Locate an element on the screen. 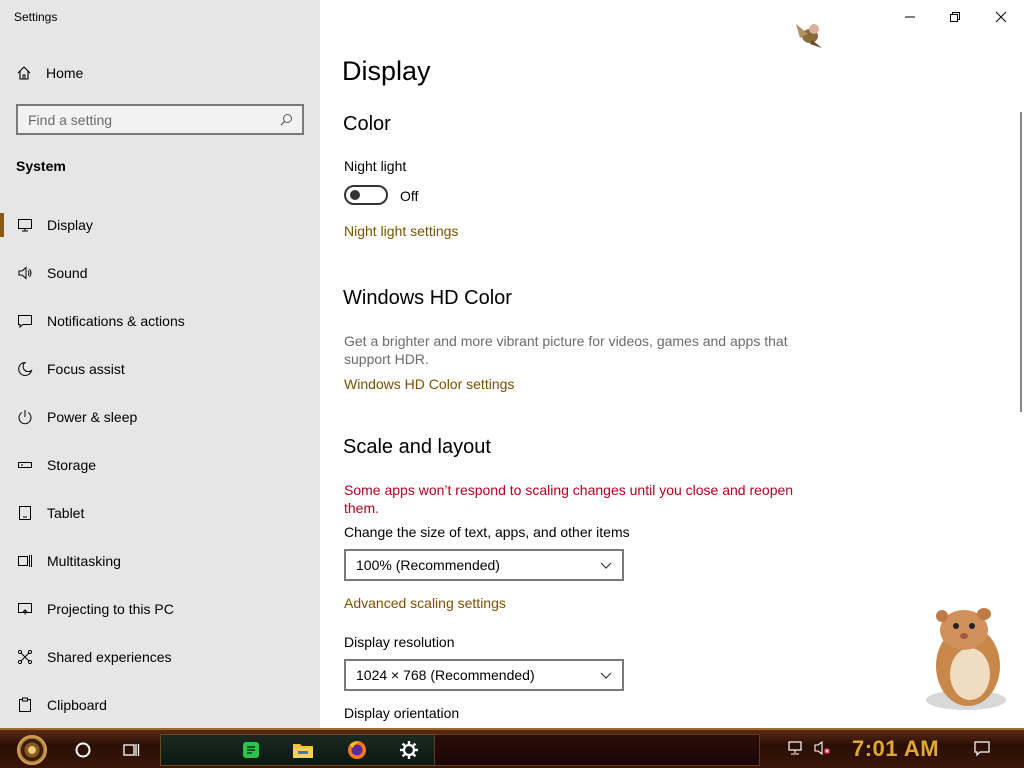 The height and width of the screenshot is (768, 1024). network-tray-button is located at coordinates (796, 748).